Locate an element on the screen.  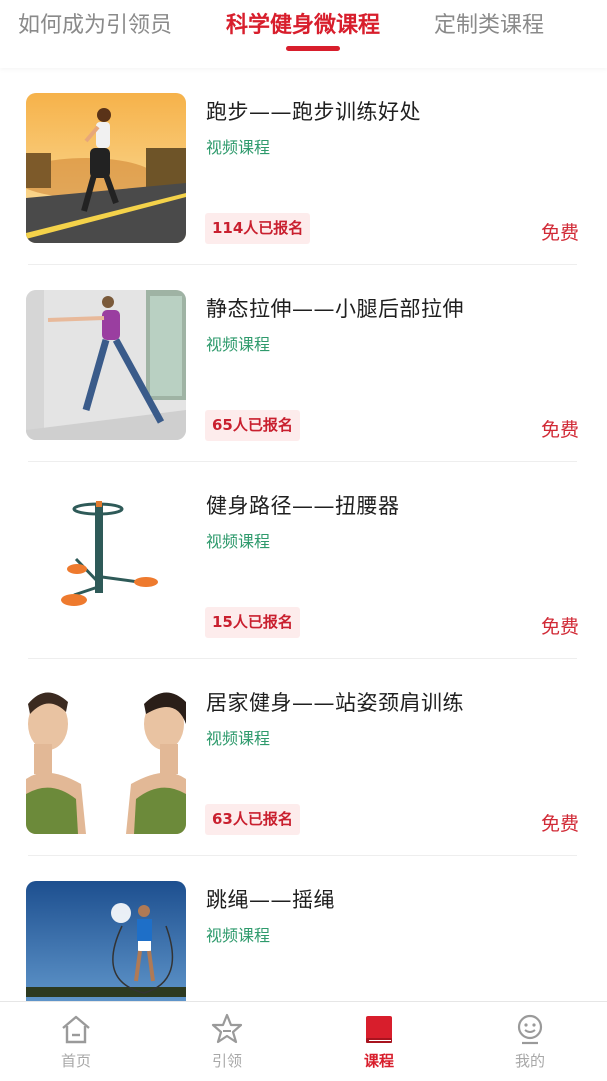
nav-label: 首页 is located at coordinates (75, 1061).